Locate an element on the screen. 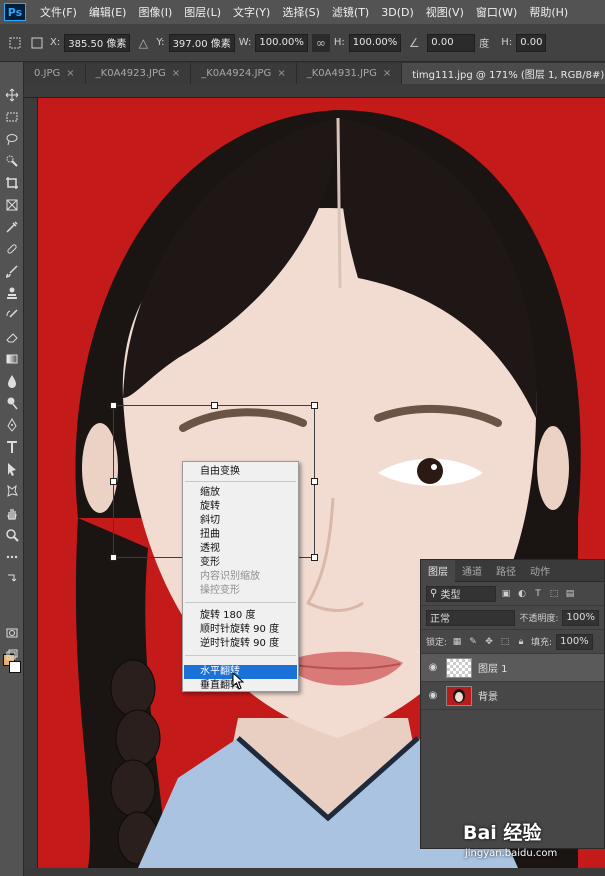  tab-doc-active: timg111.jpg @ 171% (图层 1, RGB/8#) *× is located at coordinates (503, 73).